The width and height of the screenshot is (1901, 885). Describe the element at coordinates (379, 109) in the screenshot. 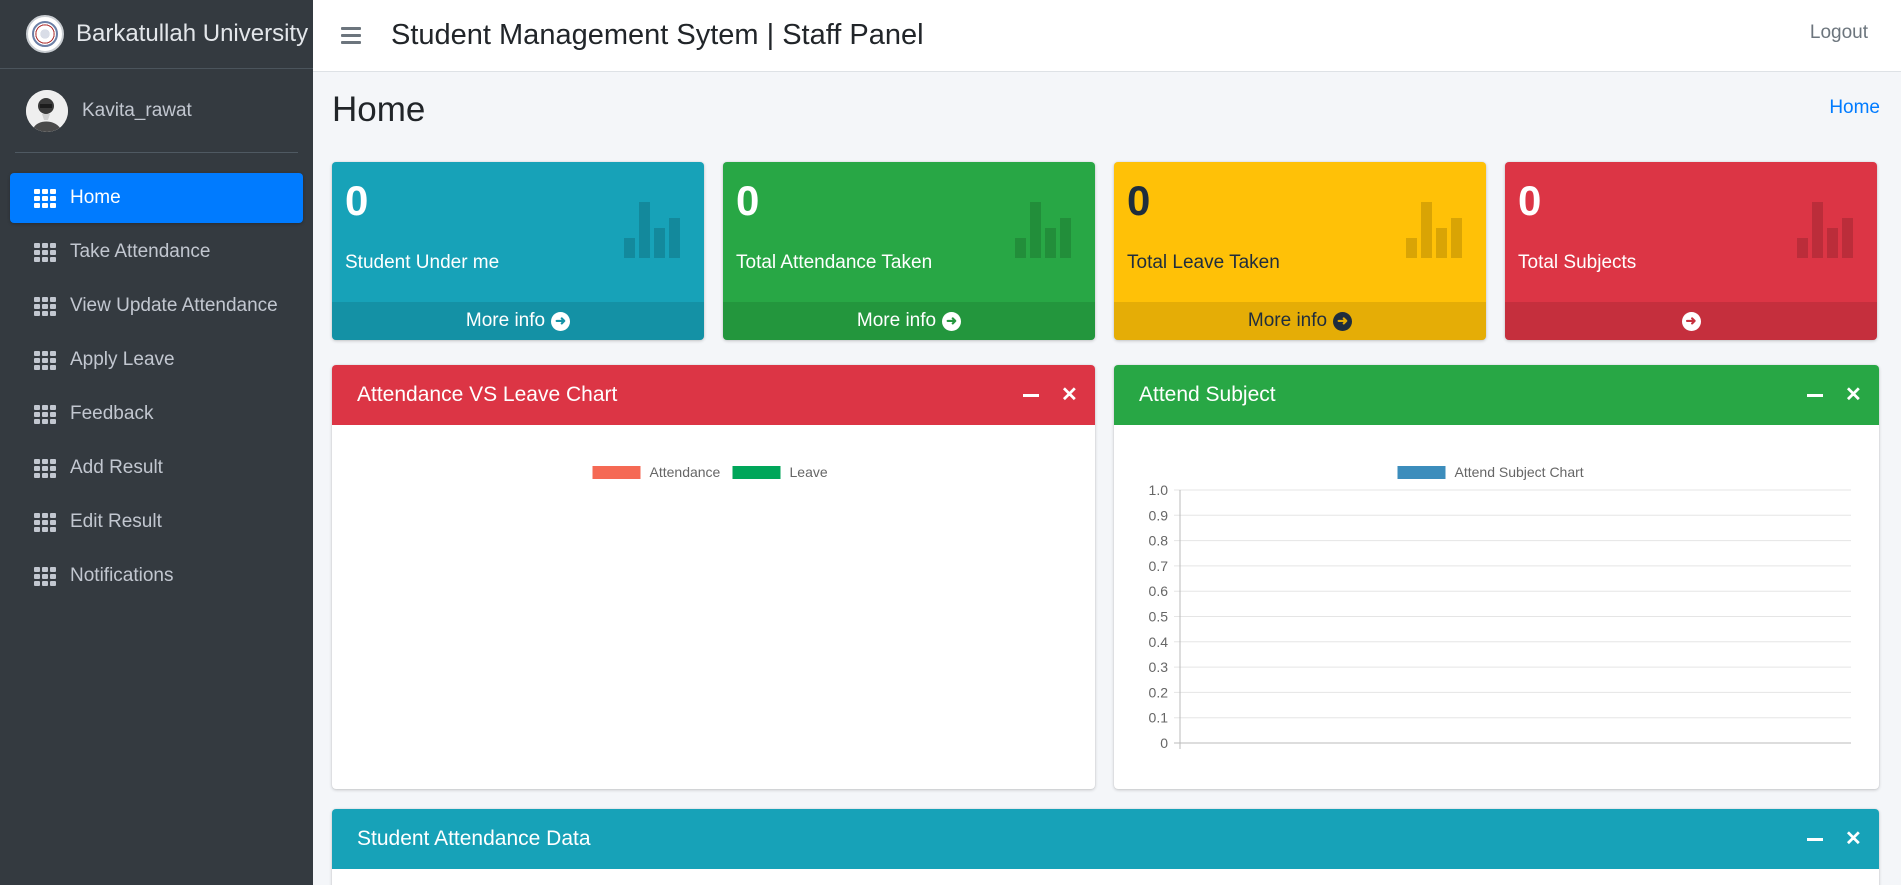

I see `page-title: Home` at that location.